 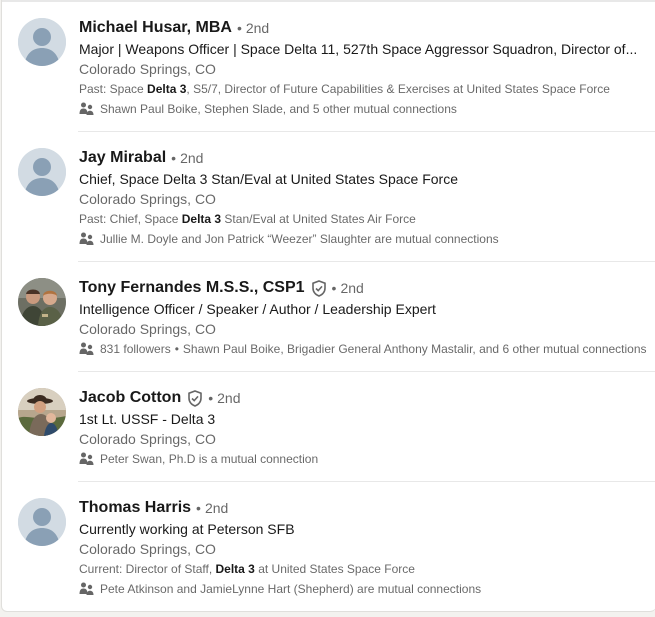 I want to click on profile-name: Tony Fernandes M.S.S., CSP1, so click(x=192, y=288).